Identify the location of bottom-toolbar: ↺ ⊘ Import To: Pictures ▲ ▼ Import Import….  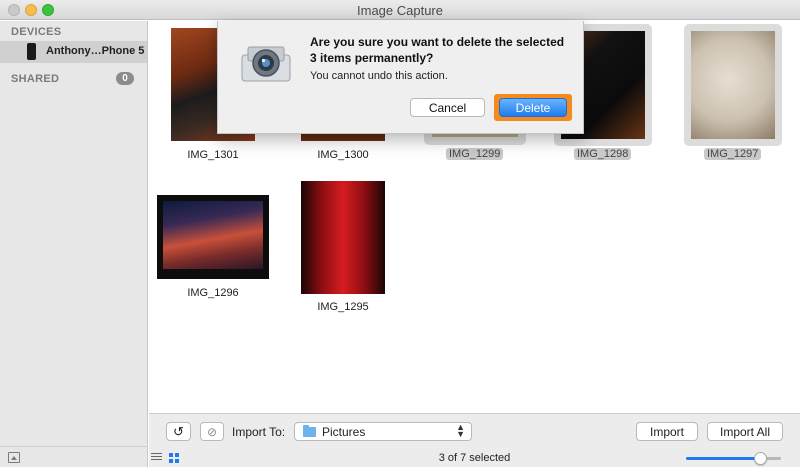
(474, 440).